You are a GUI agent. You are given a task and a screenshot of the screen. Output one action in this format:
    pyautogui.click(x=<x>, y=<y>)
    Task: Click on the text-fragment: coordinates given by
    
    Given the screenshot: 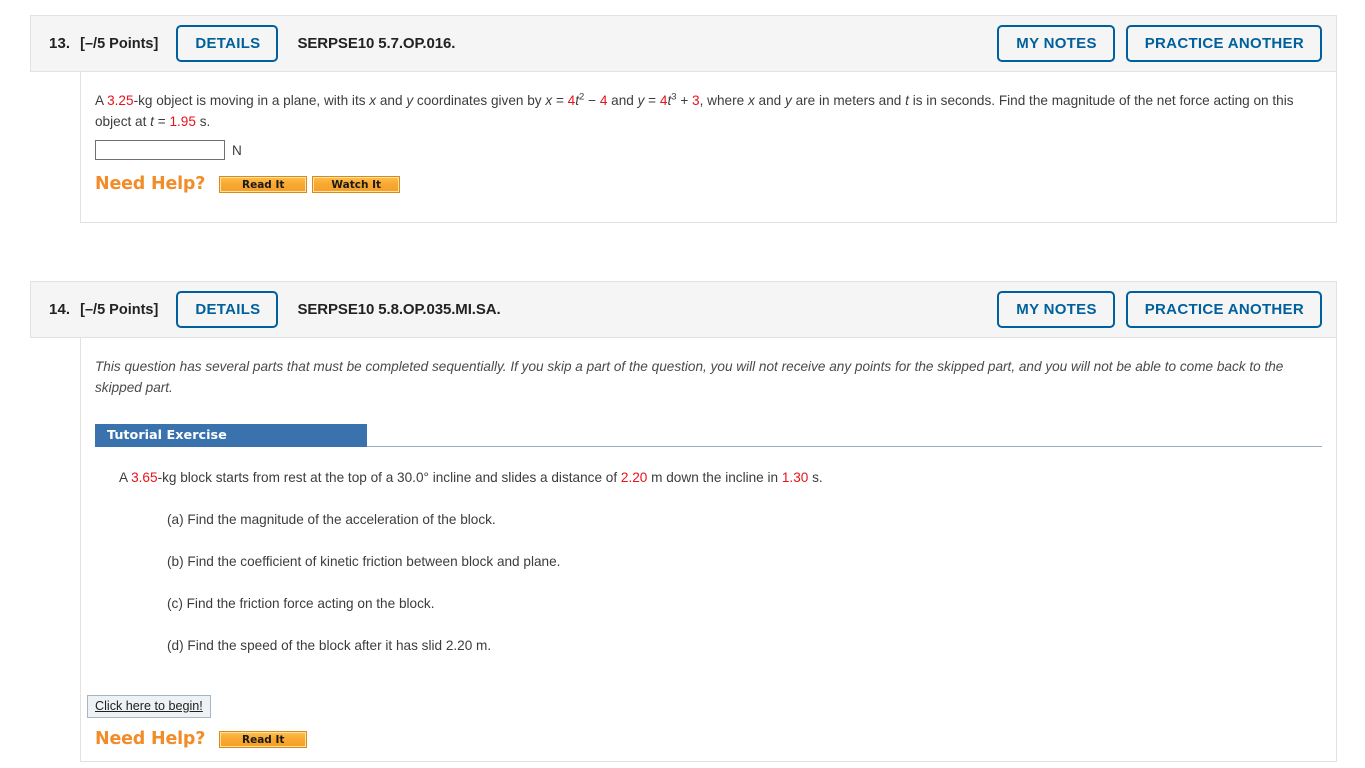 What is the action you would take?
    pyautogui.click(x=479, y=100)
    